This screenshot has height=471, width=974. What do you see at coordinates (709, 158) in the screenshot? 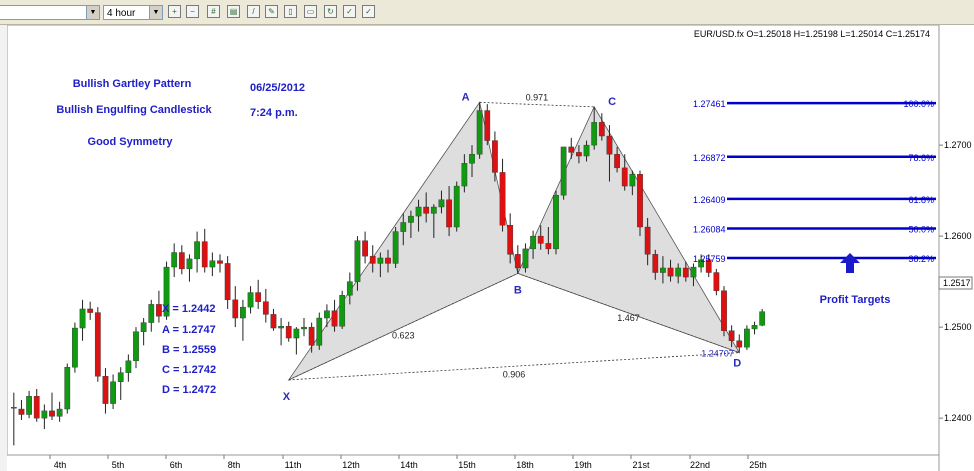
I see `fib-price-label: 1.26872` at bounding box center [709, 158].